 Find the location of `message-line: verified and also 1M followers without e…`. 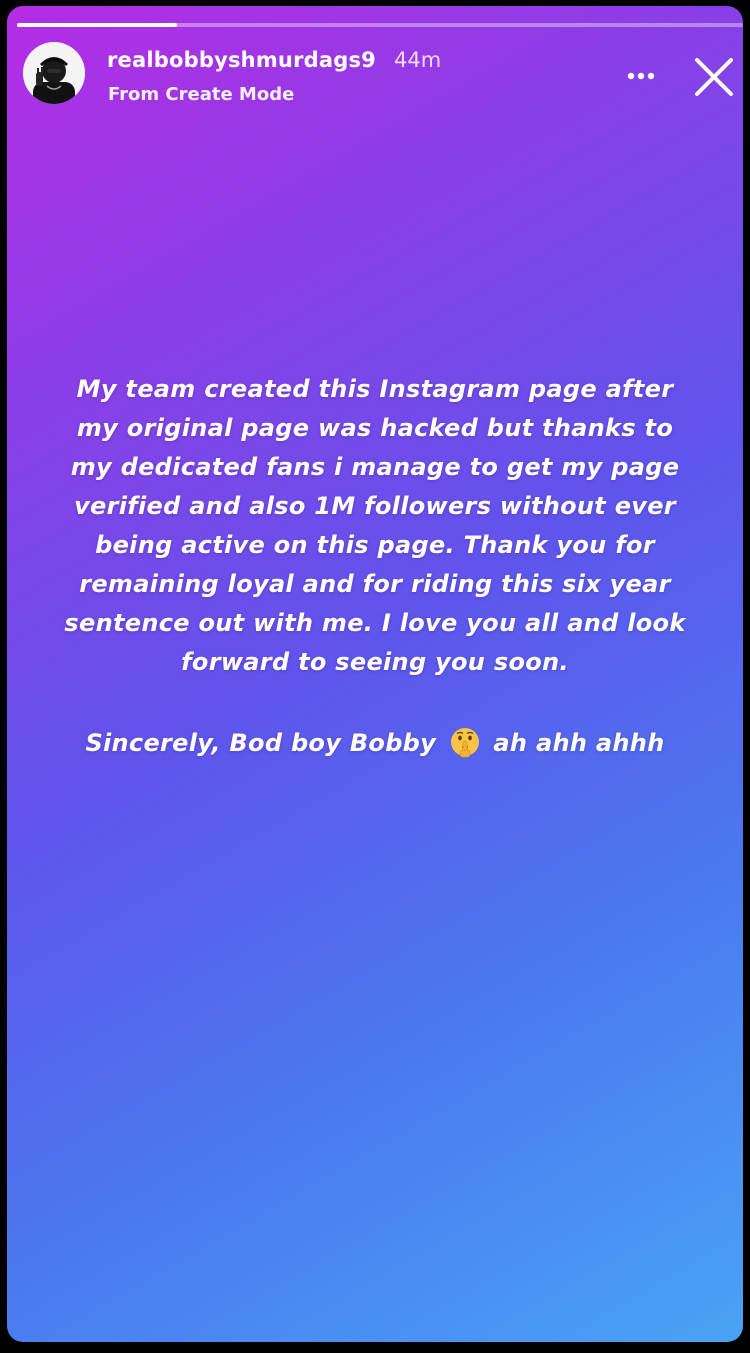

message-line: verified and also 1M followers without e… is located at coordinates (375, 506).